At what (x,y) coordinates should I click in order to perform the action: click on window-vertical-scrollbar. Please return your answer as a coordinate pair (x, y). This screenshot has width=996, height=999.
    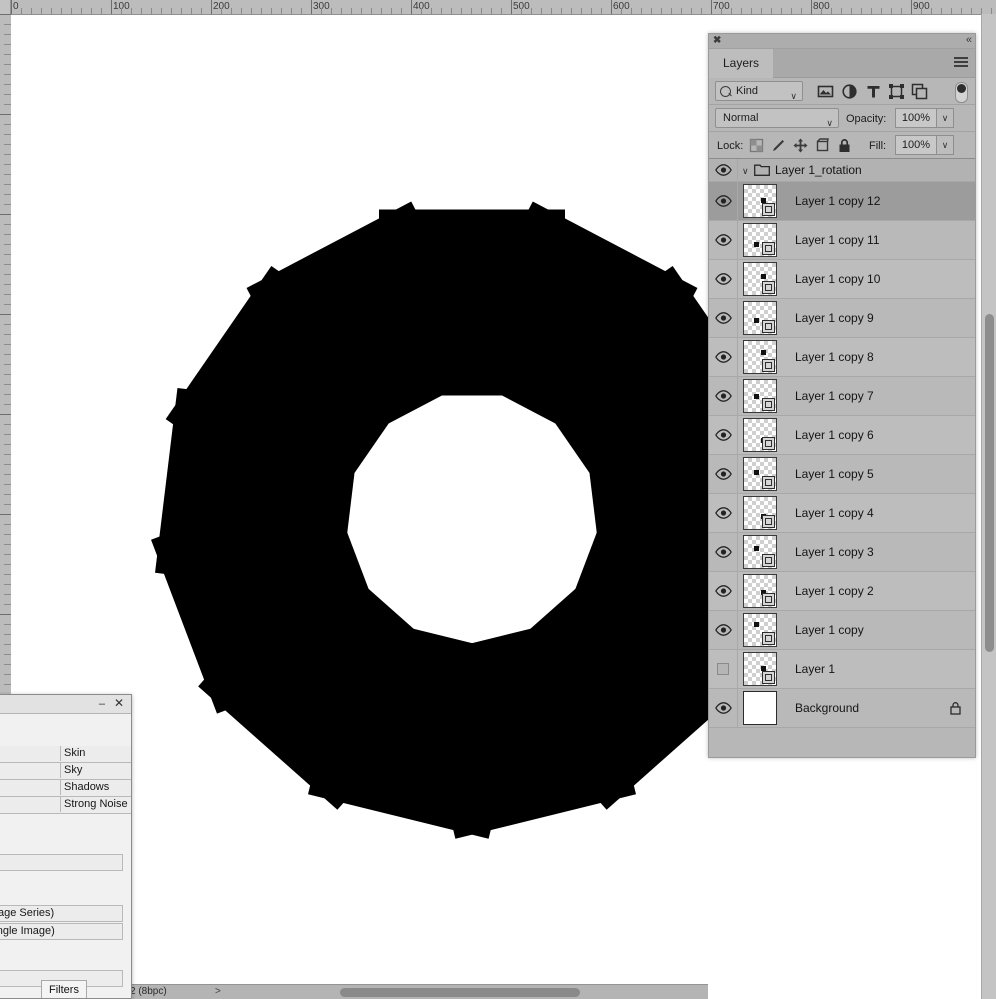
    Looking at the image, I should click on (988, 506).